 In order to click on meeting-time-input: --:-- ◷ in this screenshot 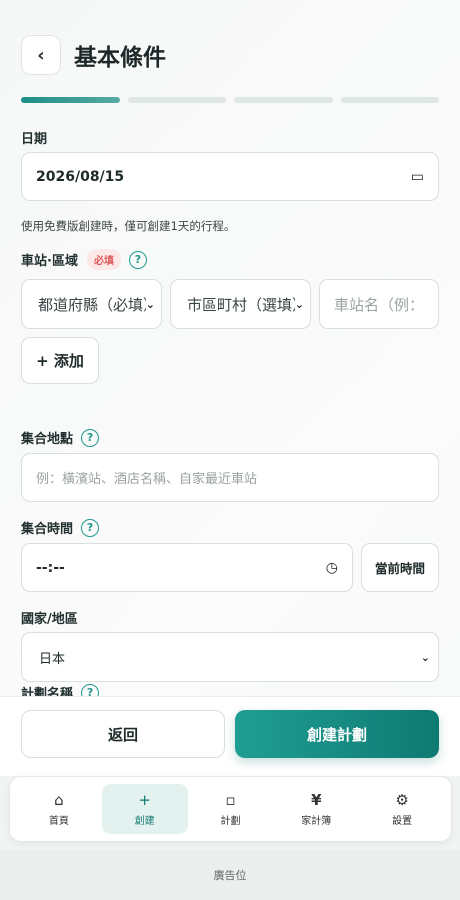, I will do `click(187, 567)`.